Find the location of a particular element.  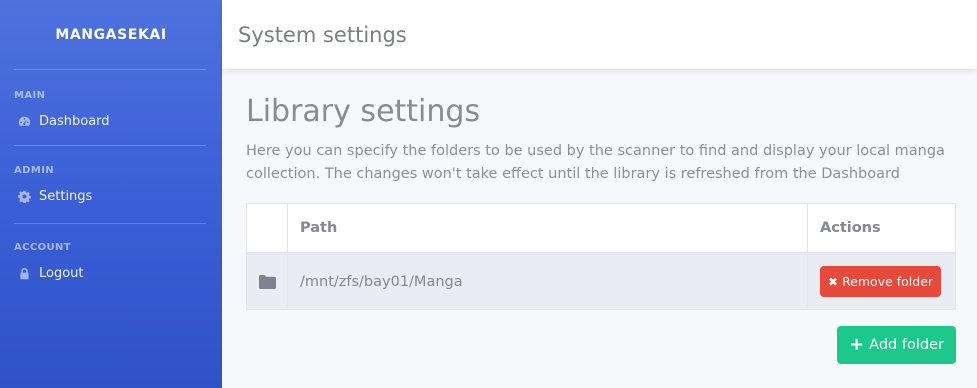

close-icon: ✖ is located at coordinates (833, 281).